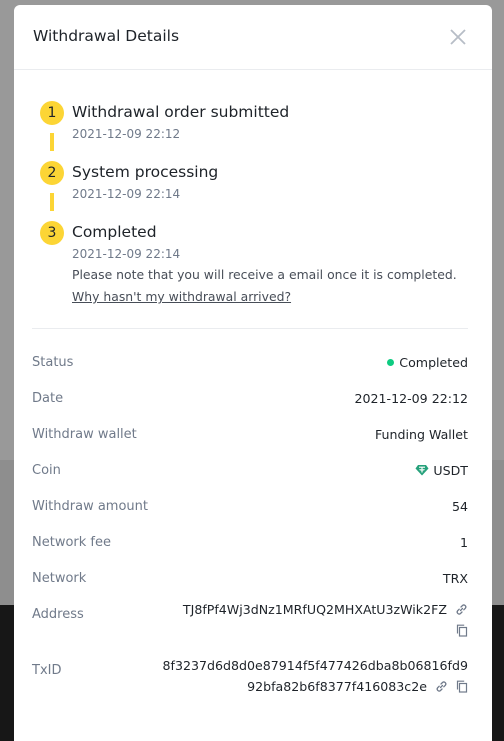 This screenshot has width=504, height=741. I want to click on withdrawal-help-link: Why hasn't my withdrawal arrived?, so click(181, 296).